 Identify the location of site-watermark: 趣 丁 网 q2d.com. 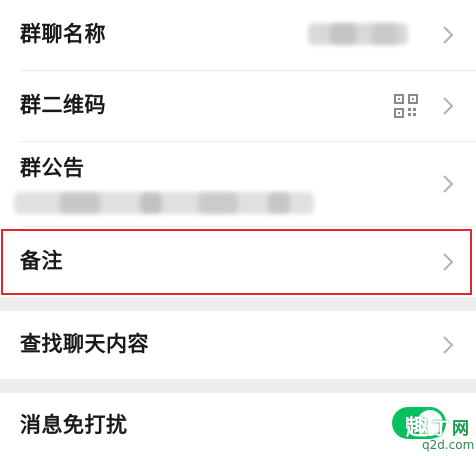
(437, 428).